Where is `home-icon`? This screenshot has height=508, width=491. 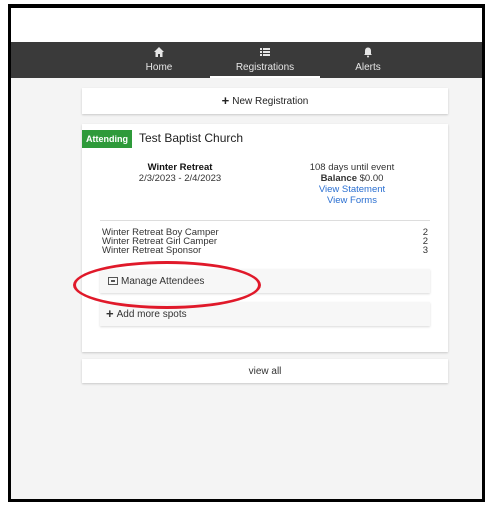 home-icon is located at coordinates (159, 54).